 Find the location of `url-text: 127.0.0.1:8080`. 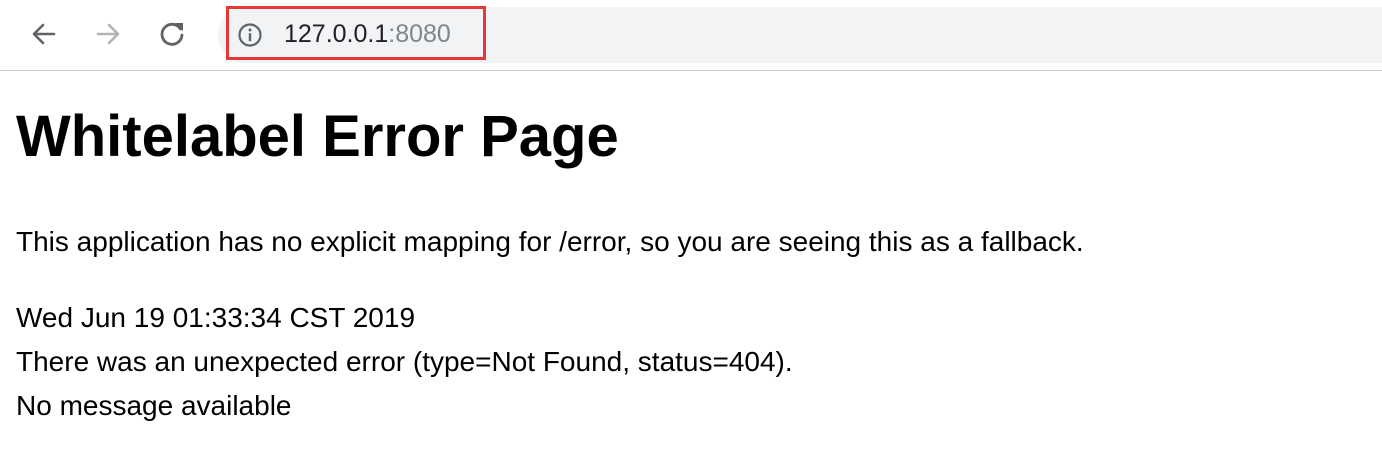

url-text: 127.0.0.1:8080 is located at coordinates (367, 34).